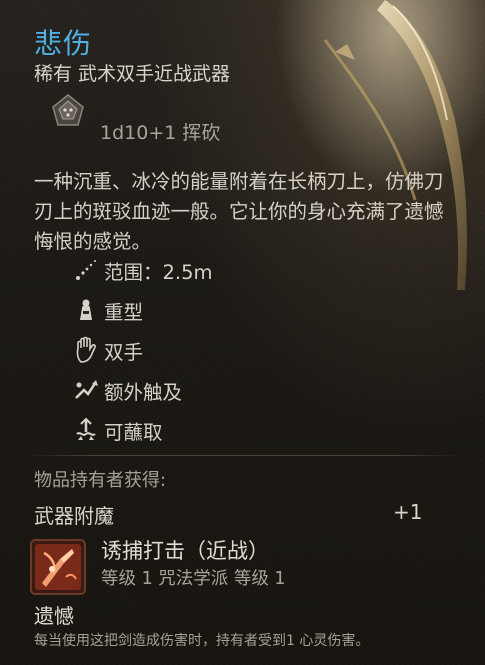 This screenshot has height=665, width=485. I want to click on holder-gains-heading: 物品持有者获得:, so click(100, 480).